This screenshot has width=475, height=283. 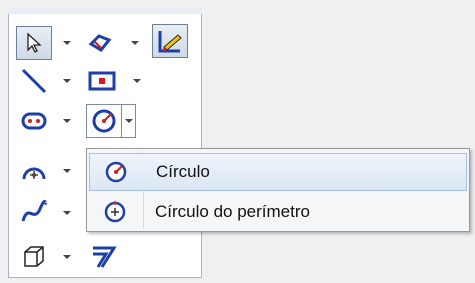 I want to click on arc-icon, so click(x=34, y=173).